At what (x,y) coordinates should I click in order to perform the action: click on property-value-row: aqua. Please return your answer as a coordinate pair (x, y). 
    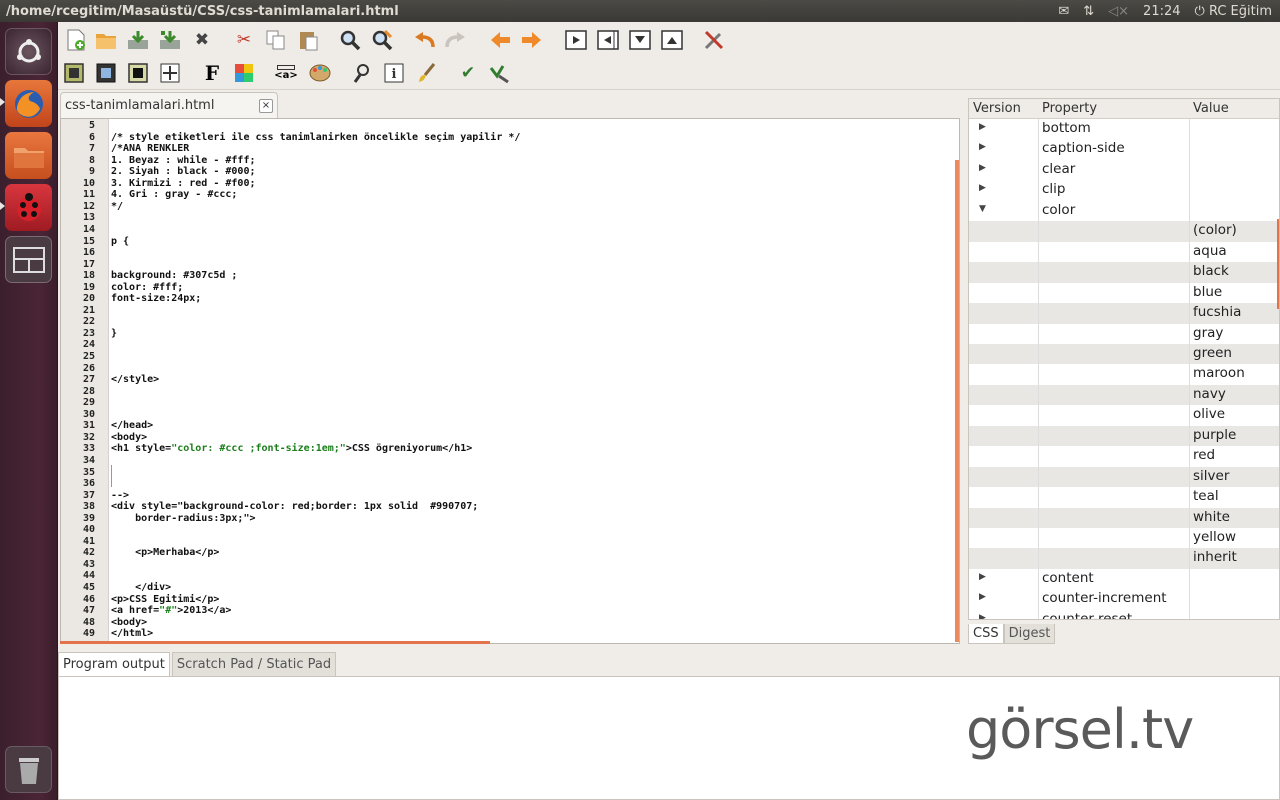
    Looking at the image, I should click on (1124, 252).